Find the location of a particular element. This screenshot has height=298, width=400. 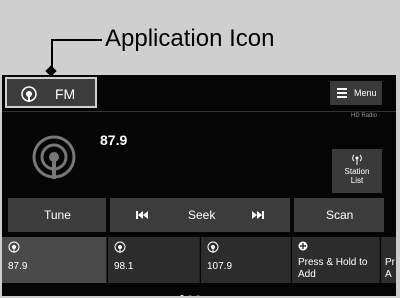

radio-signal-icon is located at coordinates (29, 94).